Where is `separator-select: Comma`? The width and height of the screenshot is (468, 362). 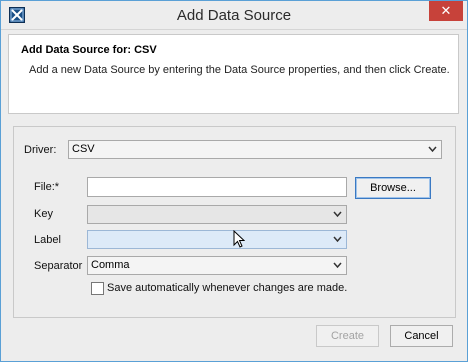
separator-select: Comma is located at coordinates (217, 265).